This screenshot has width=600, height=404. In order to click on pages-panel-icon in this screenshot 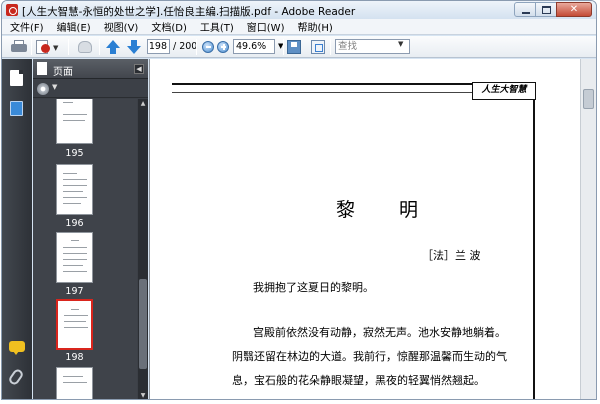, I will do `click(16, 78)`.